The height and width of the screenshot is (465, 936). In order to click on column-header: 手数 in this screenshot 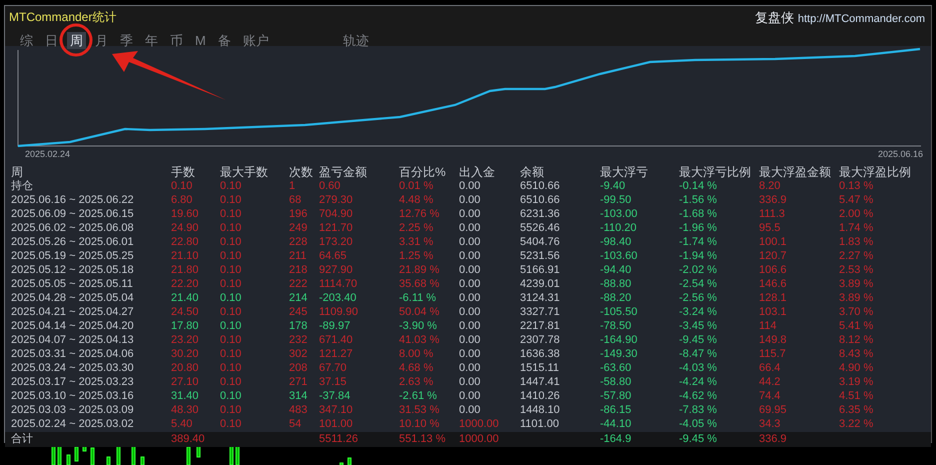, I will do `click(183, 172)`.